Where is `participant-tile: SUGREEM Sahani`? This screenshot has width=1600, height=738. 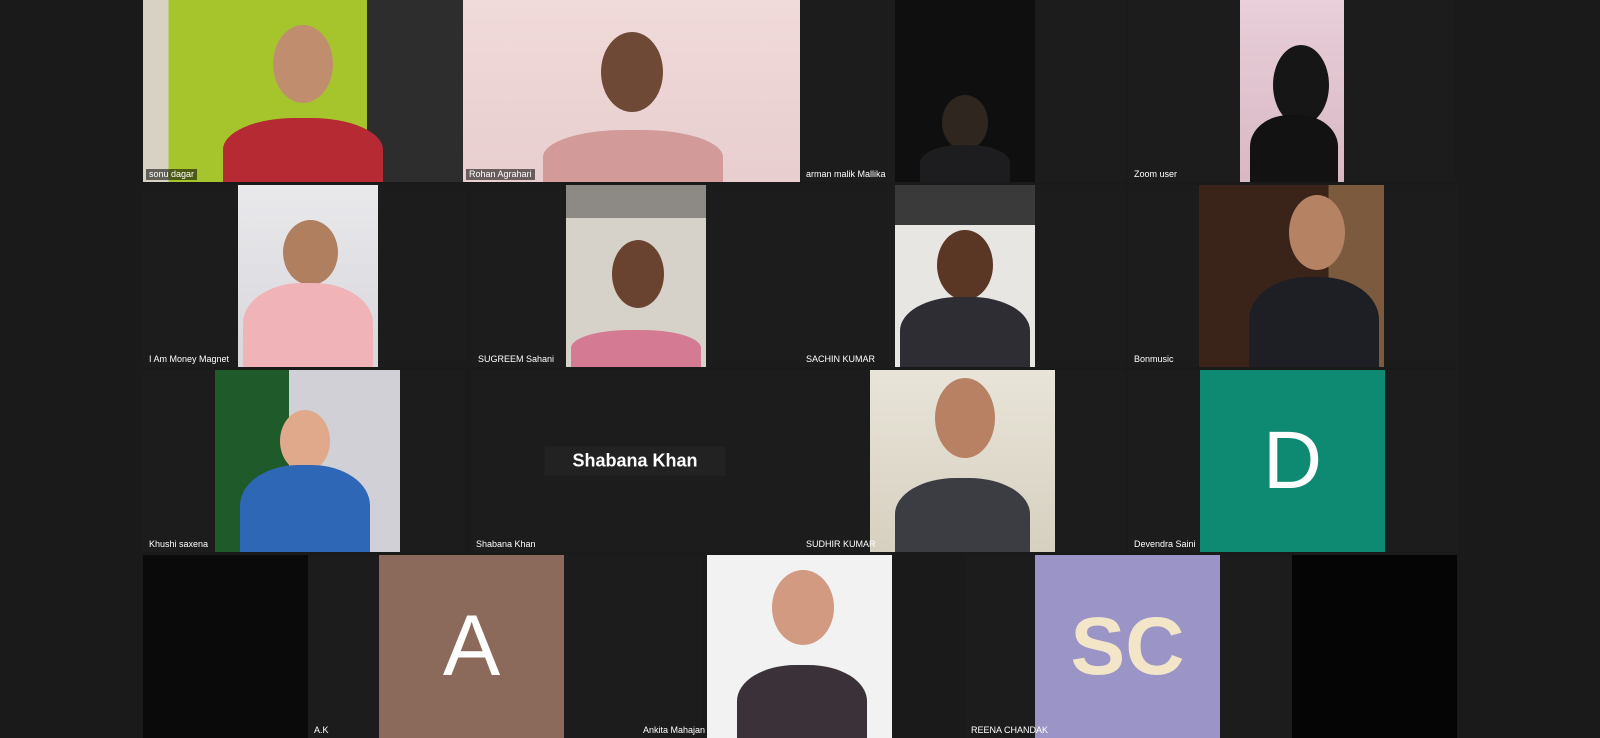
participant-tile: SUGREEM Sahani is located at coordinates (638, 276).